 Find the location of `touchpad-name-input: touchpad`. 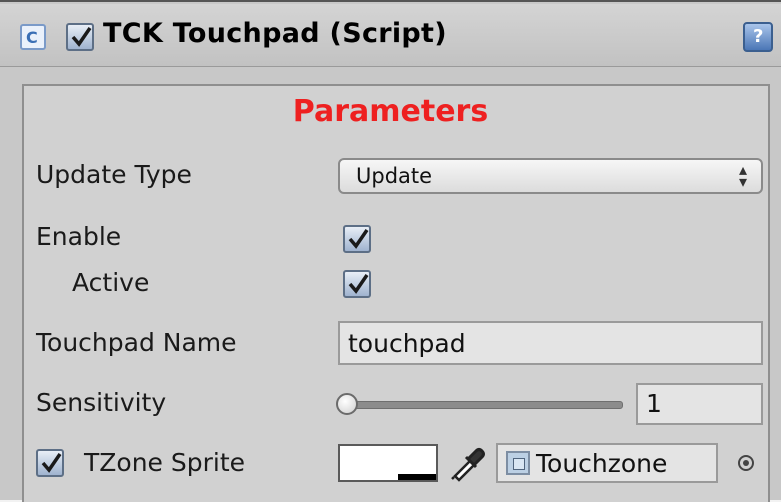

touchpad-name-input: touchpad is located at coordinates (550, 343).